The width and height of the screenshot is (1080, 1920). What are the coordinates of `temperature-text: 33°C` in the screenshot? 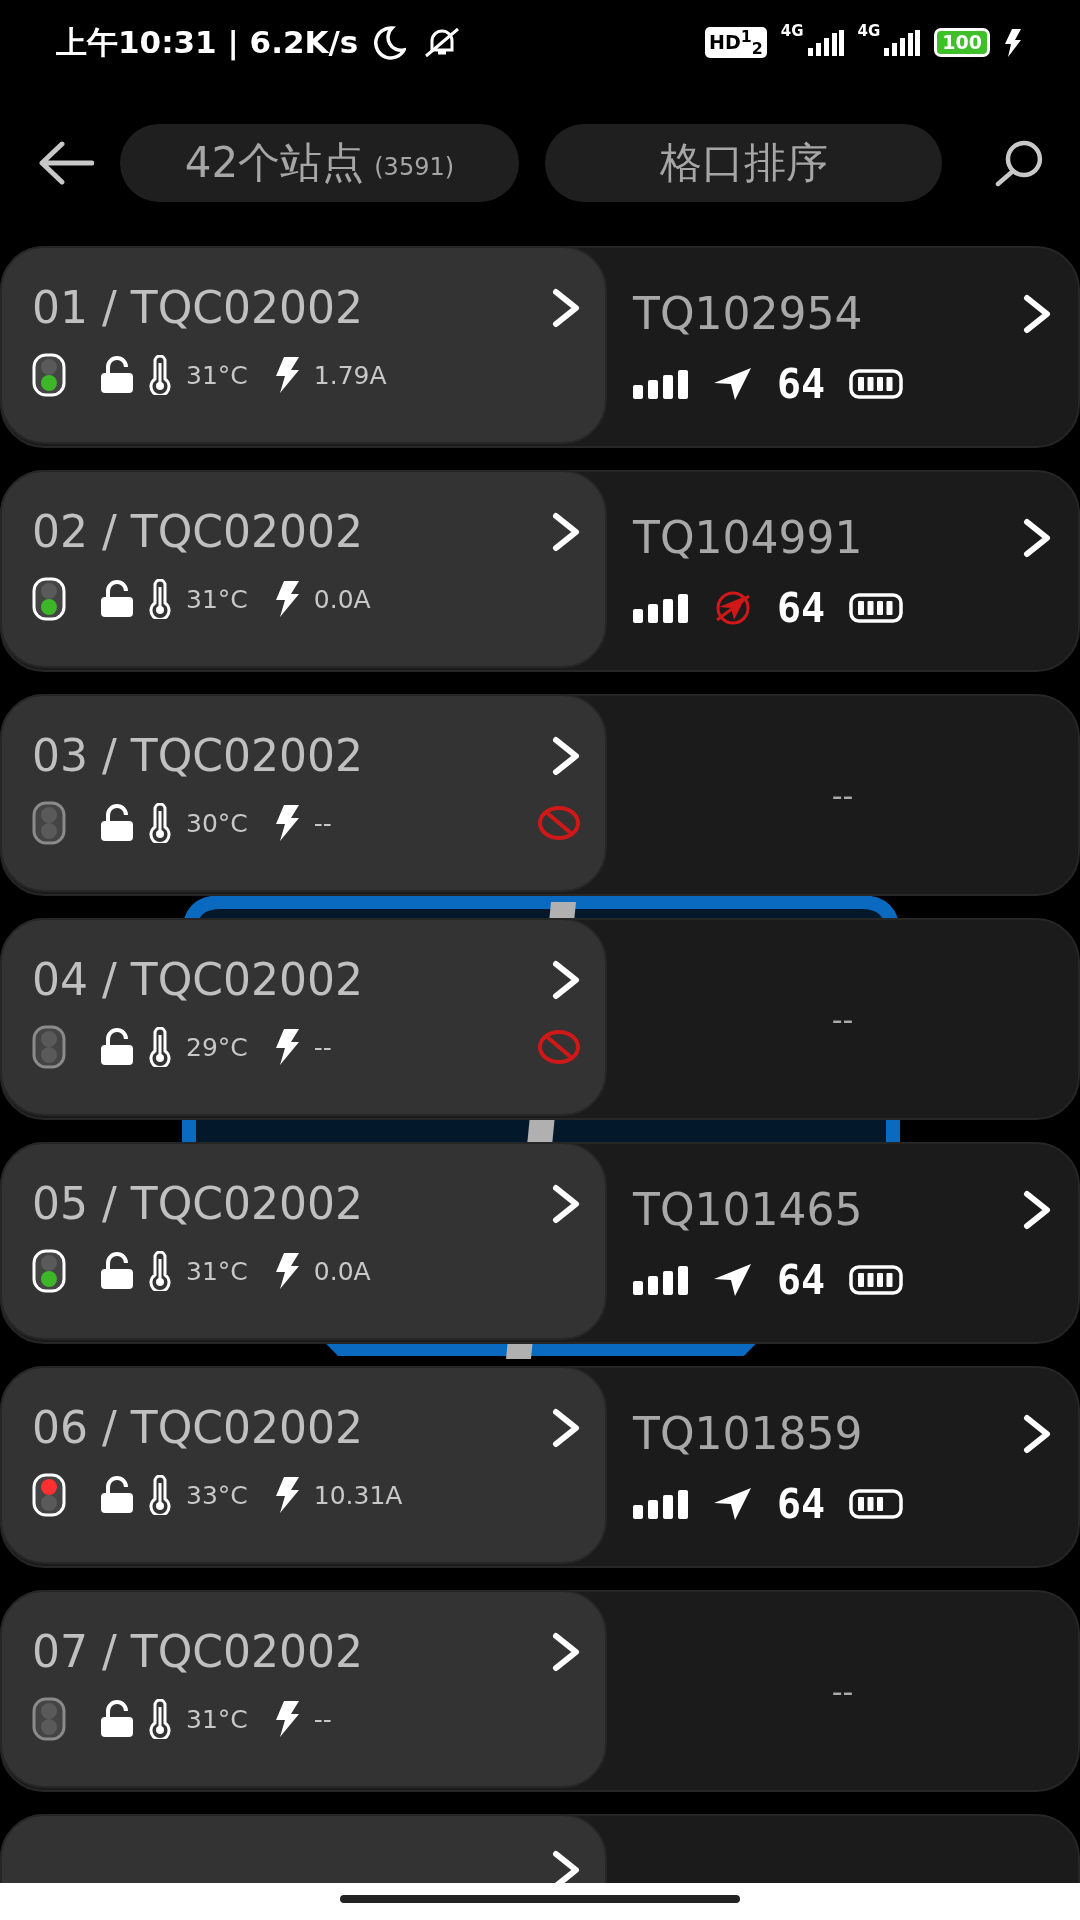 It's located at (217, 1495).